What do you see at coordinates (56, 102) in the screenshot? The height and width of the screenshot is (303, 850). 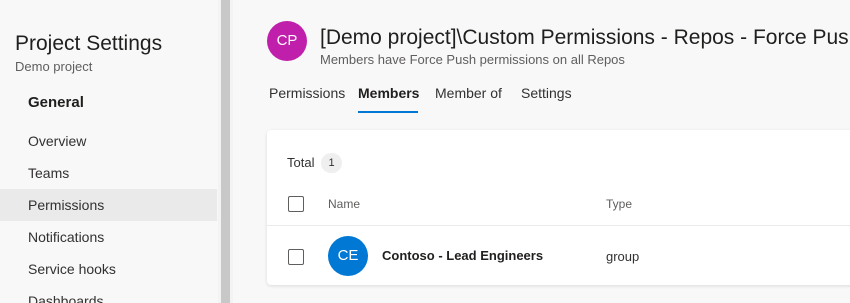 I see `sidebar-section-general: General` at bounding box center [56, 102].